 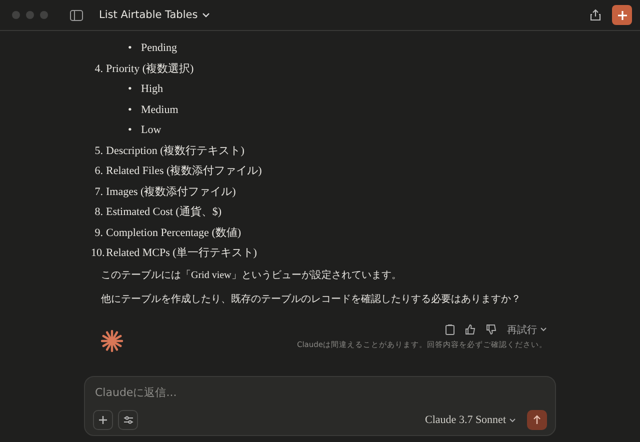 I want to click on chat-title-menu: List Airtable Tables, so click(x=154, y=15).